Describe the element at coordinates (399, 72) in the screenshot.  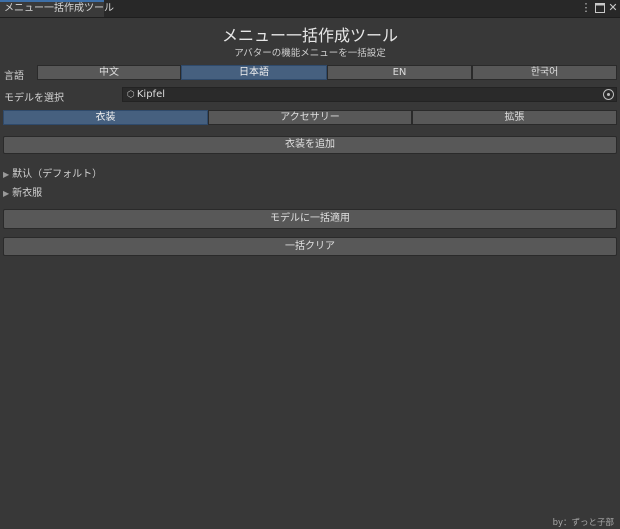
I see `language-option-en: EN` at that location.